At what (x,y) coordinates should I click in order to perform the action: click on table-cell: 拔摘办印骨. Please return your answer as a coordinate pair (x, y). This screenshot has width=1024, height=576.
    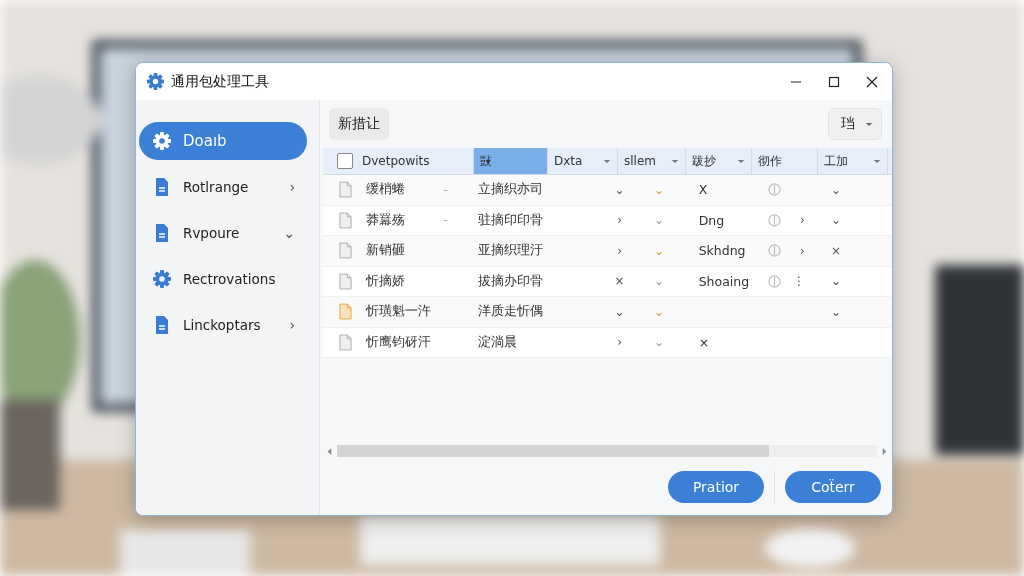
    Looking at the image, I should click on (510, 281).